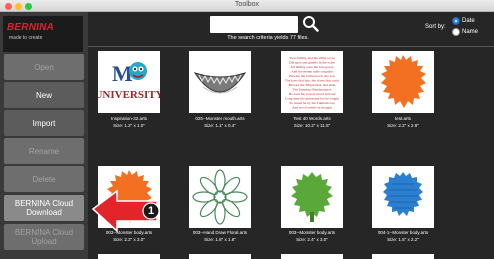 The width and height of the screenshot is (494, 259). Describe the element at coordinates (470, 32) in the screenshot. I see `sort-name-label: Name` at that location.